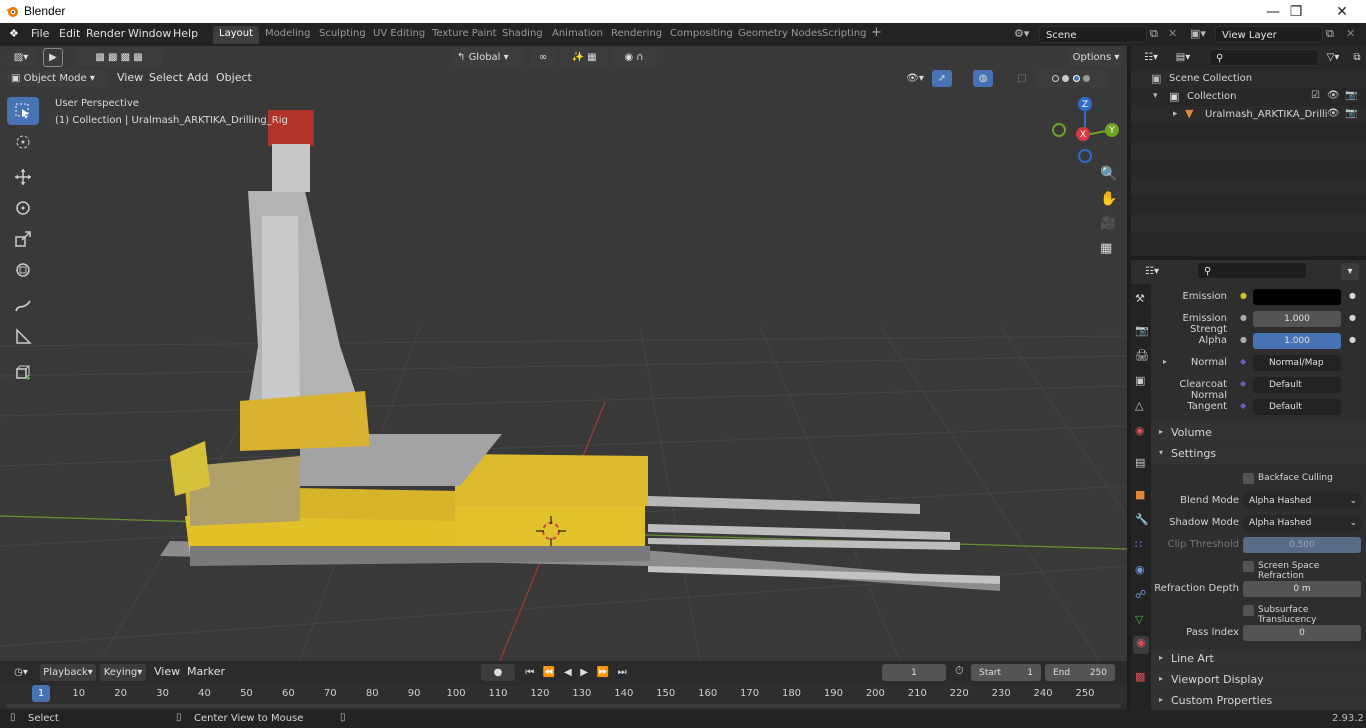  What do you see at coordinates (563, 706) in the screenshot?
I see `timeline-scrollbar` at bounding box center [563, 706].